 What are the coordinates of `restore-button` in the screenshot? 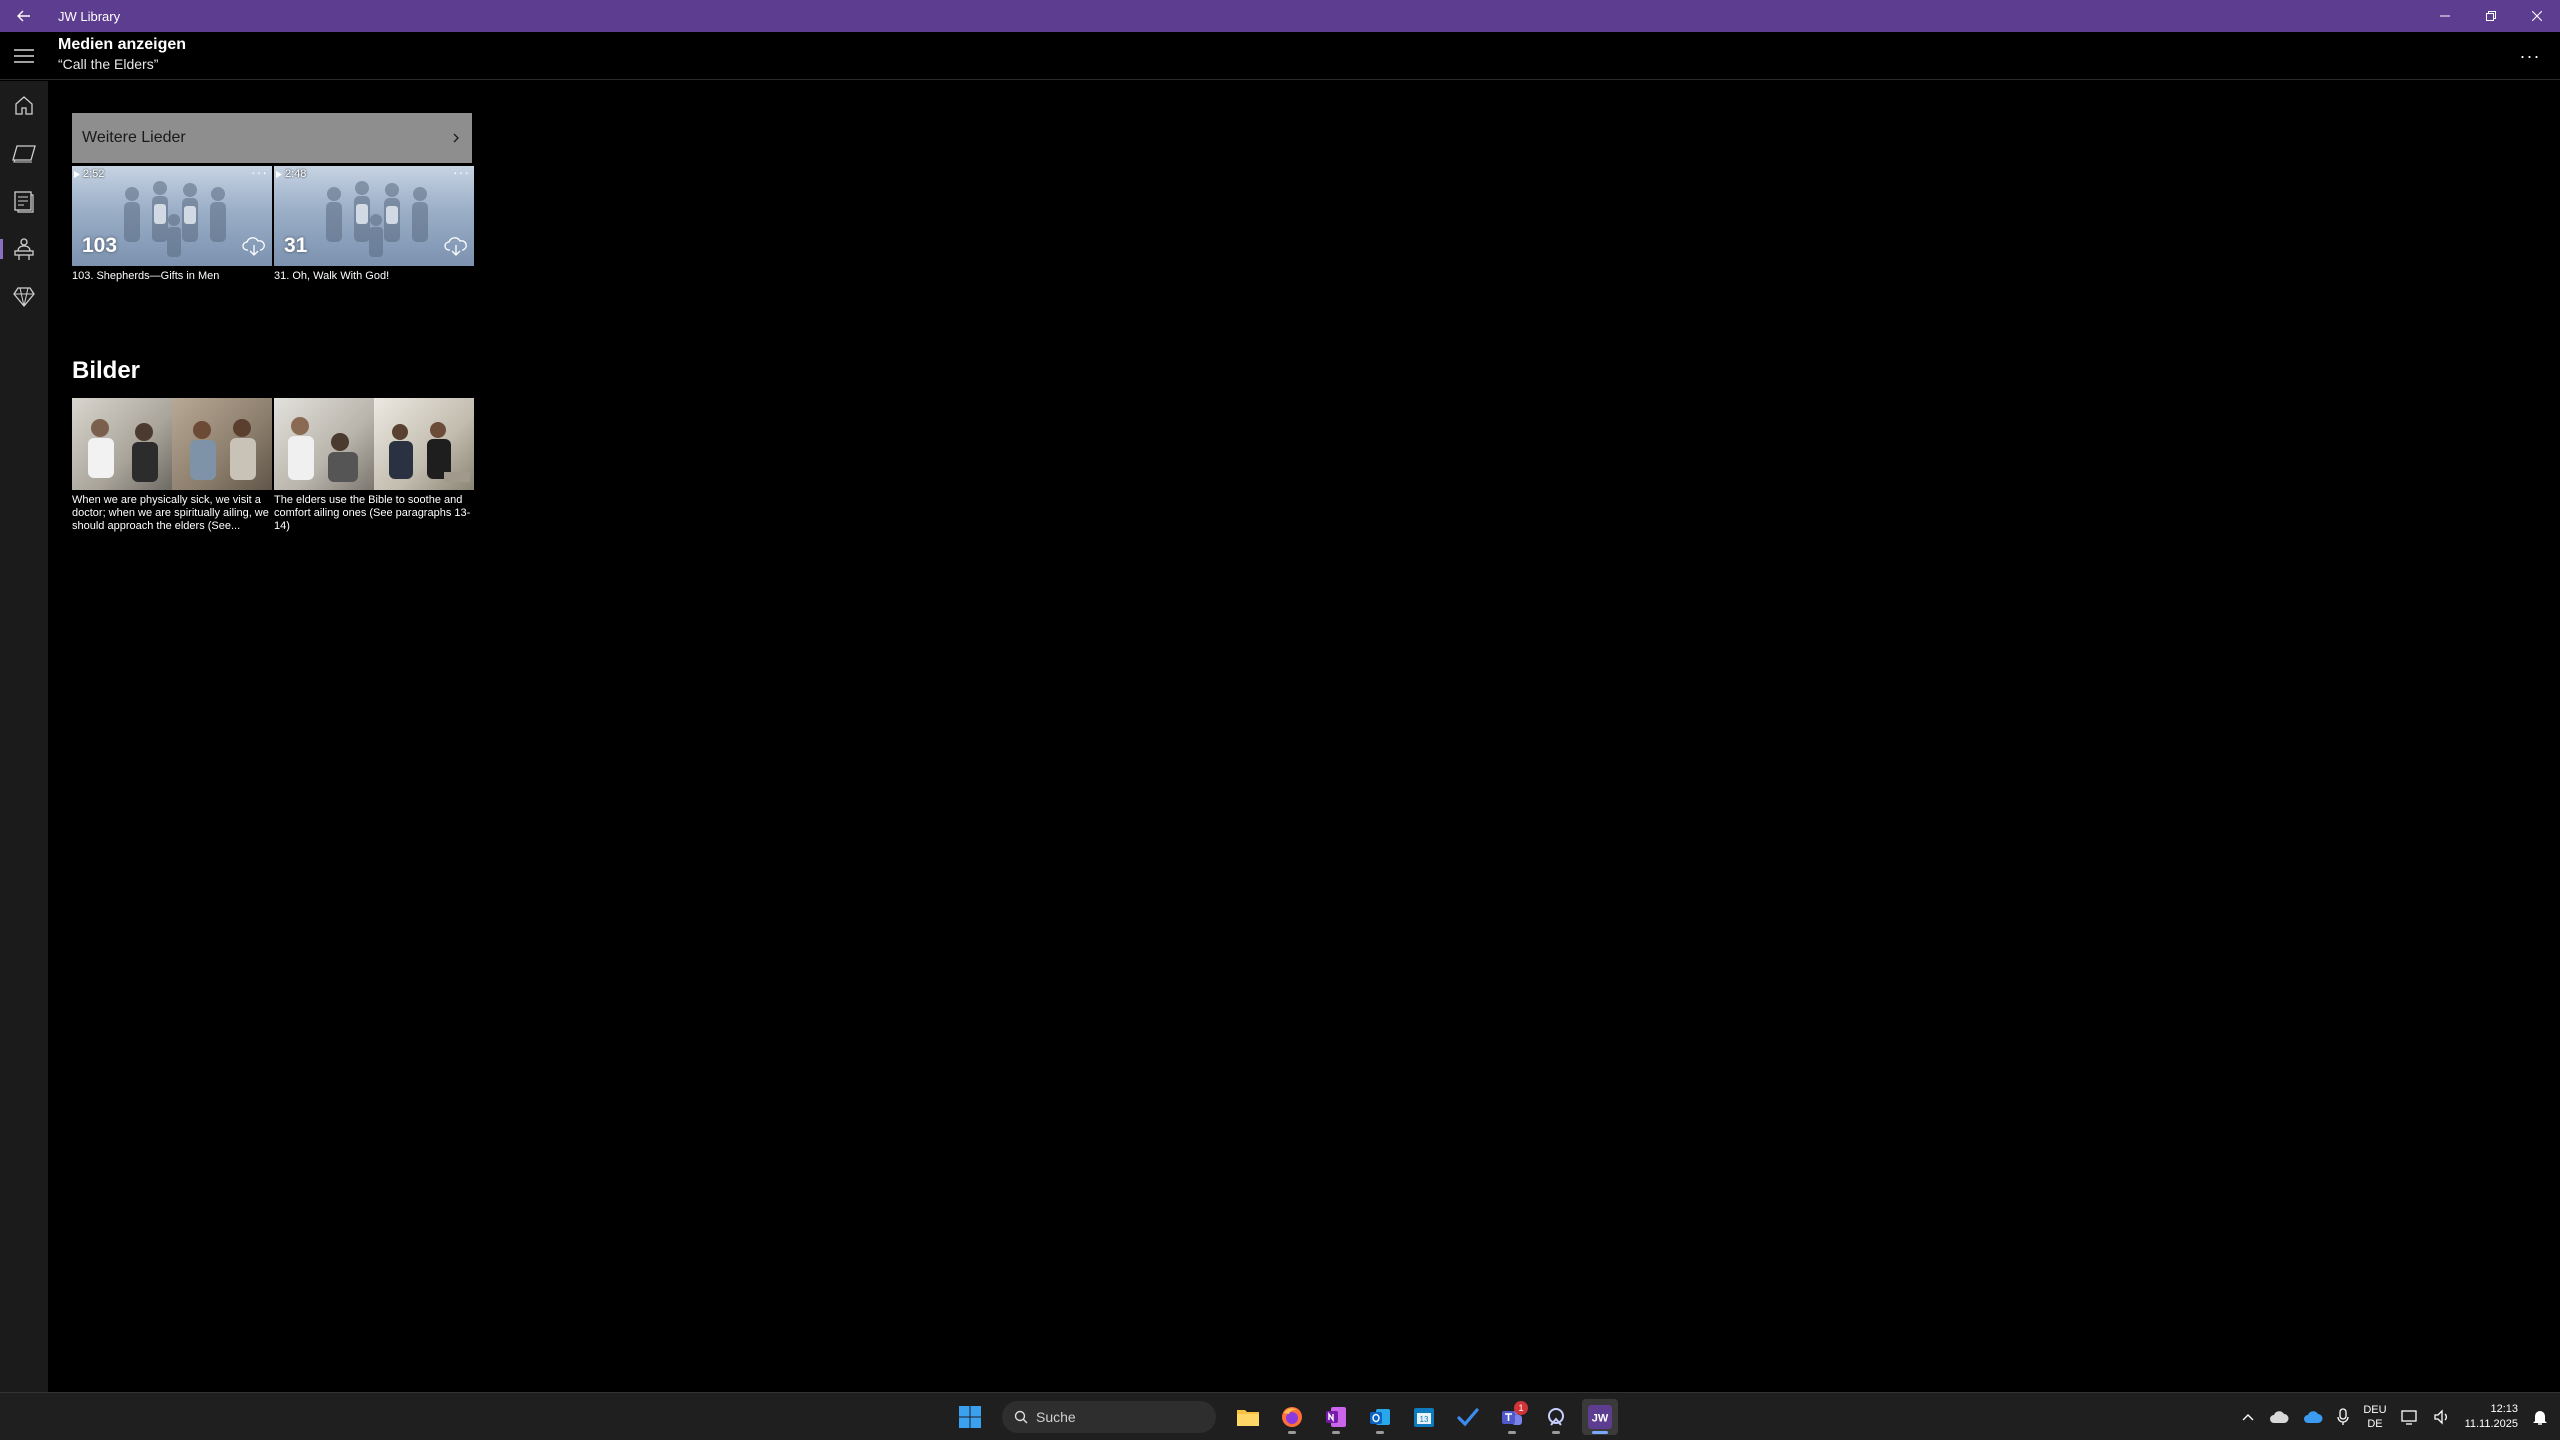 It's located at (2491, 16).